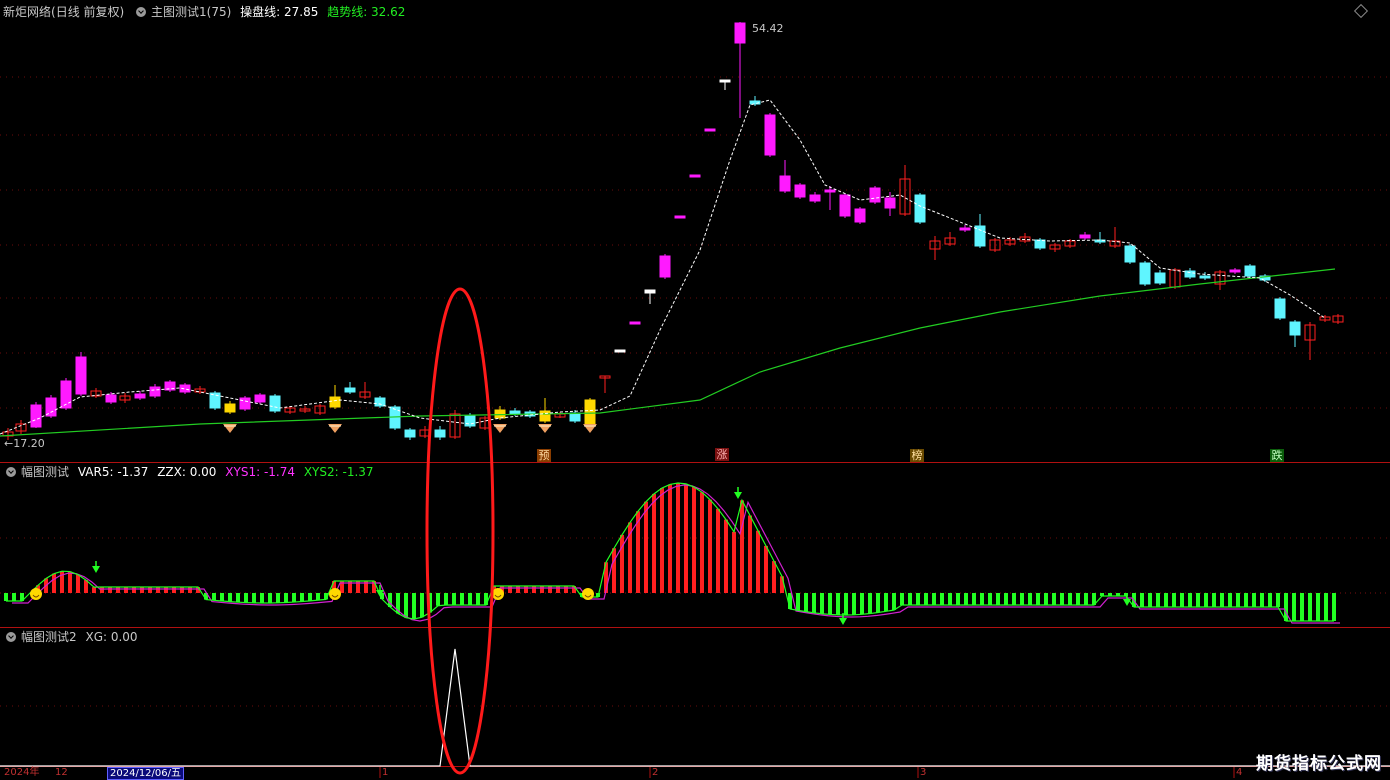  I want to click on axis-month-1: 1, so click(385, 772).